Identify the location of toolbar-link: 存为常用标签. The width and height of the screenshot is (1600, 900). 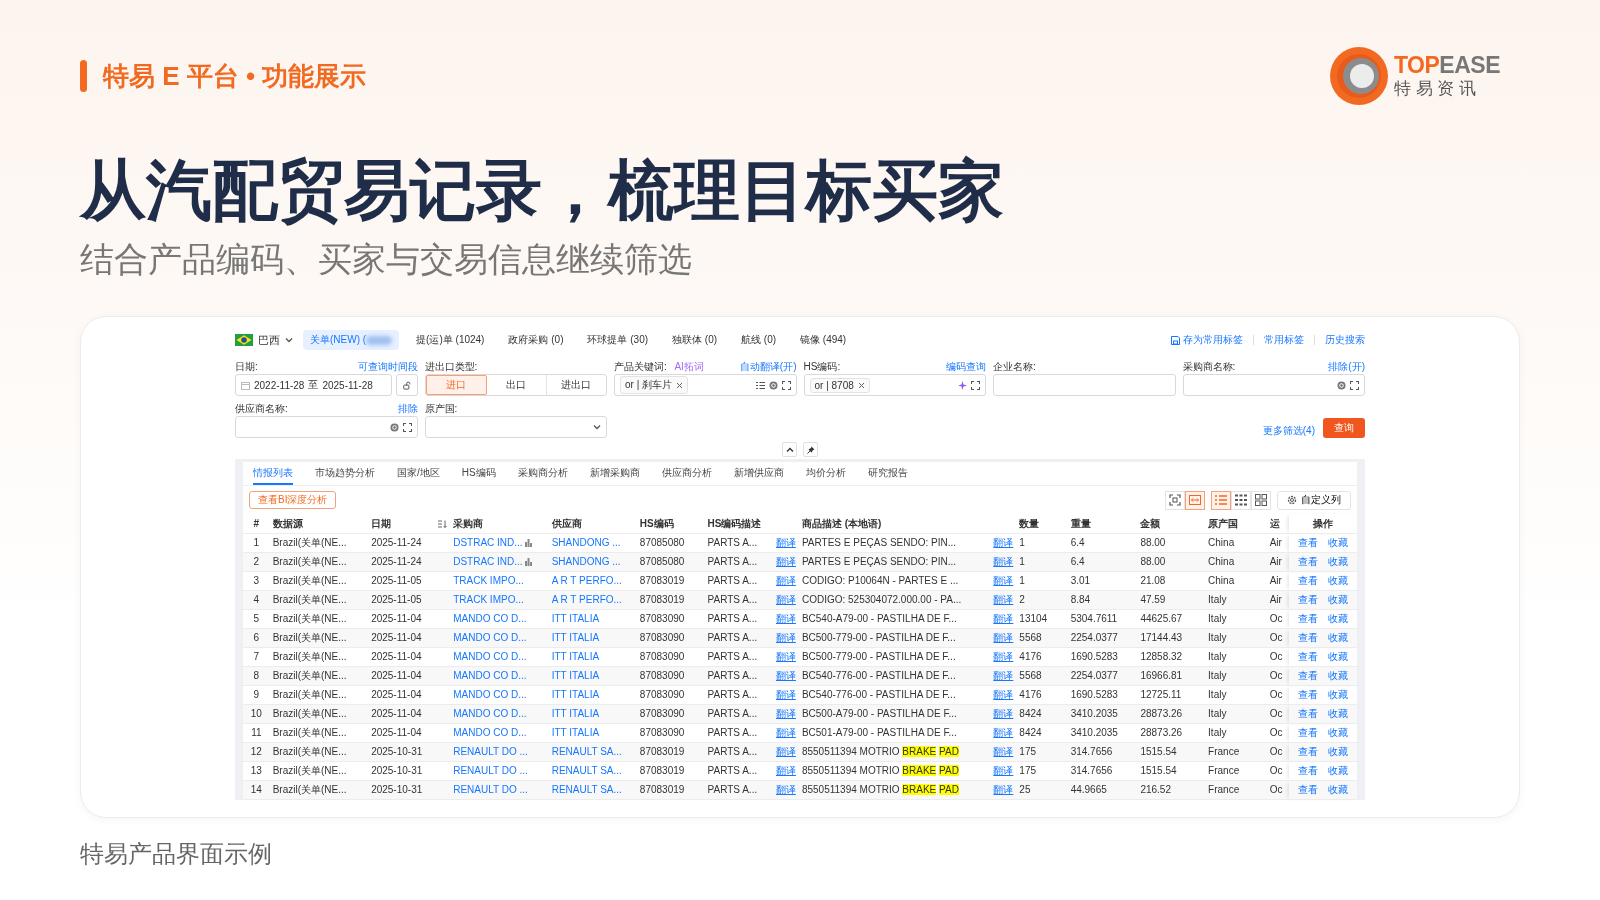
(1207, 340).